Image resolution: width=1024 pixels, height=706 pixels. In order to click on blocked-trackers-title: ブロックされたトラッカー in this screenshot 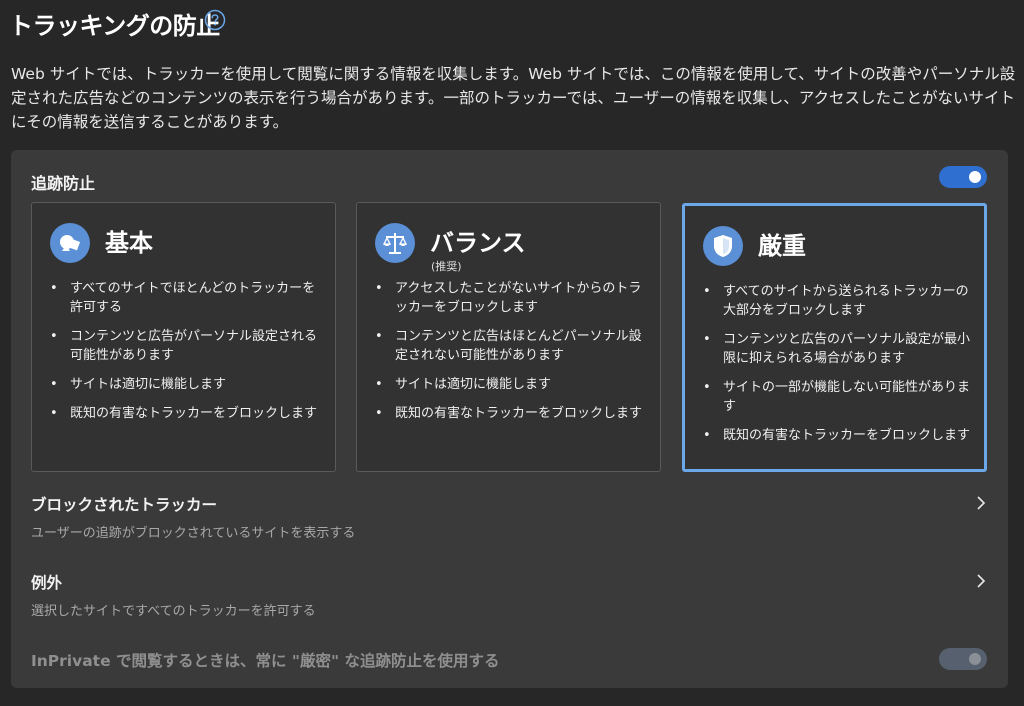, I will do `click(124, 505)`.